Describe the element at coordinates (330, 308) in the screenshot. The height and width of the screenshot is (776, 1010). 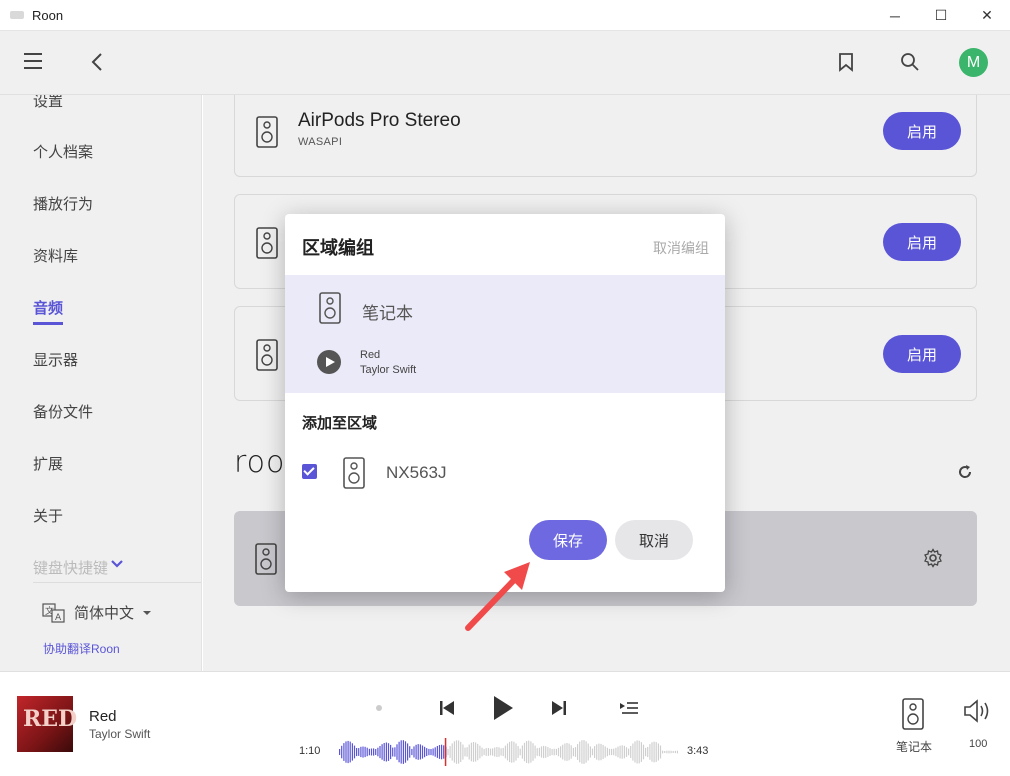
I see `speaker-icon` at that location.